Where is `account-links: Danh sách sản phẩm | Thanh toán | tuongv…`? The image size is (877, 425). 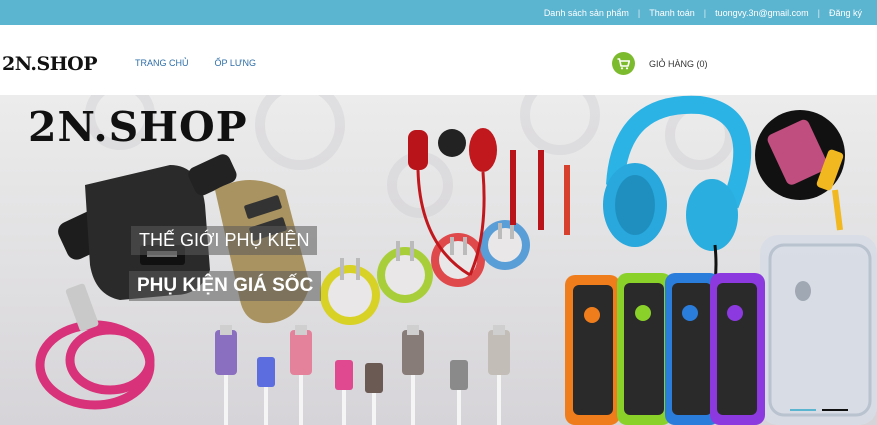 account-links: Danh sách sản phẩm | Thanh toán | tuongv… is located at coordinates (703, 12).